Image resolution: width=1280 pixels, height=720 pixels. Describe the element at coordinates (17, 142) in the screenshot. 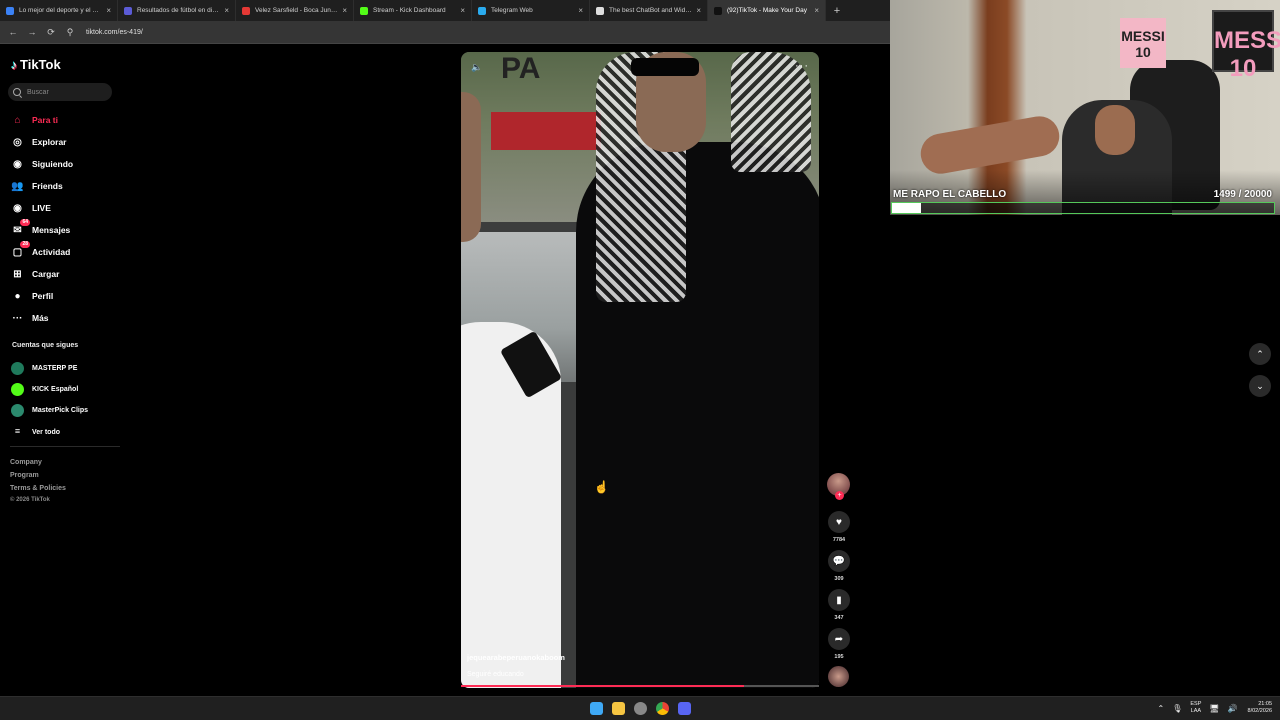

I see `compass-icon: ◎` at that location.